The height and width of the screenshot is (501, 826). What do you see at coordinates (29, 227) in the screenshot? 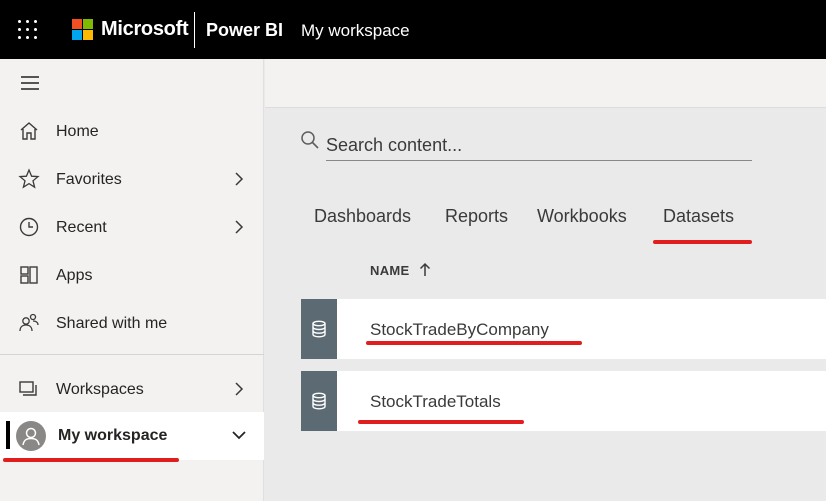
I see `clock-icon` at bounding box center [29, 227].